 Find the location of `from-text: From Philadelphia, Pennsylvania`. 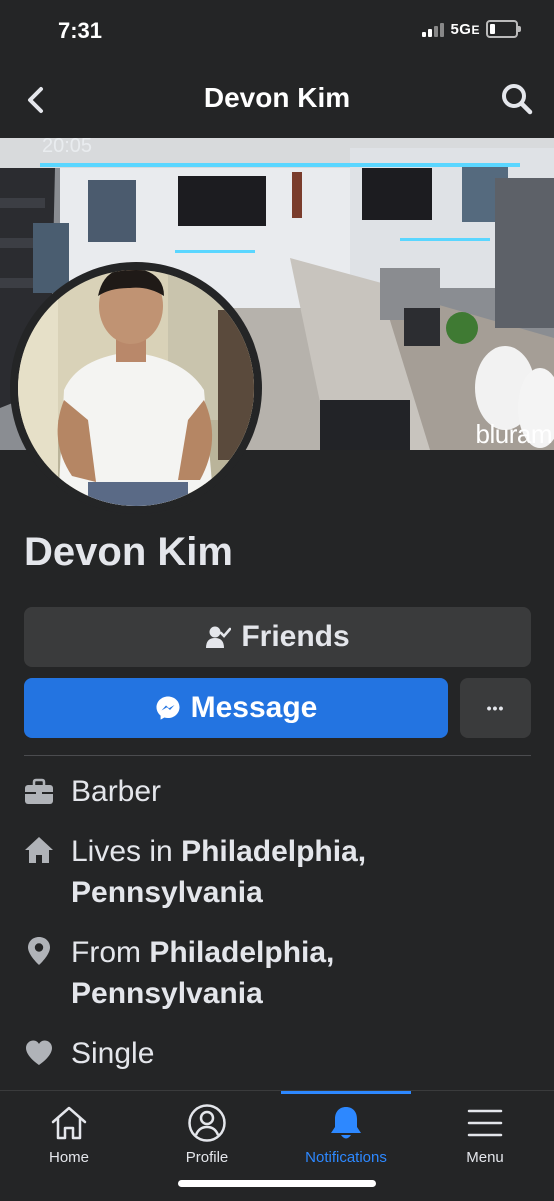

from-text: From Philadelphia, Pennsylvania is located at coordinates (203, 973).